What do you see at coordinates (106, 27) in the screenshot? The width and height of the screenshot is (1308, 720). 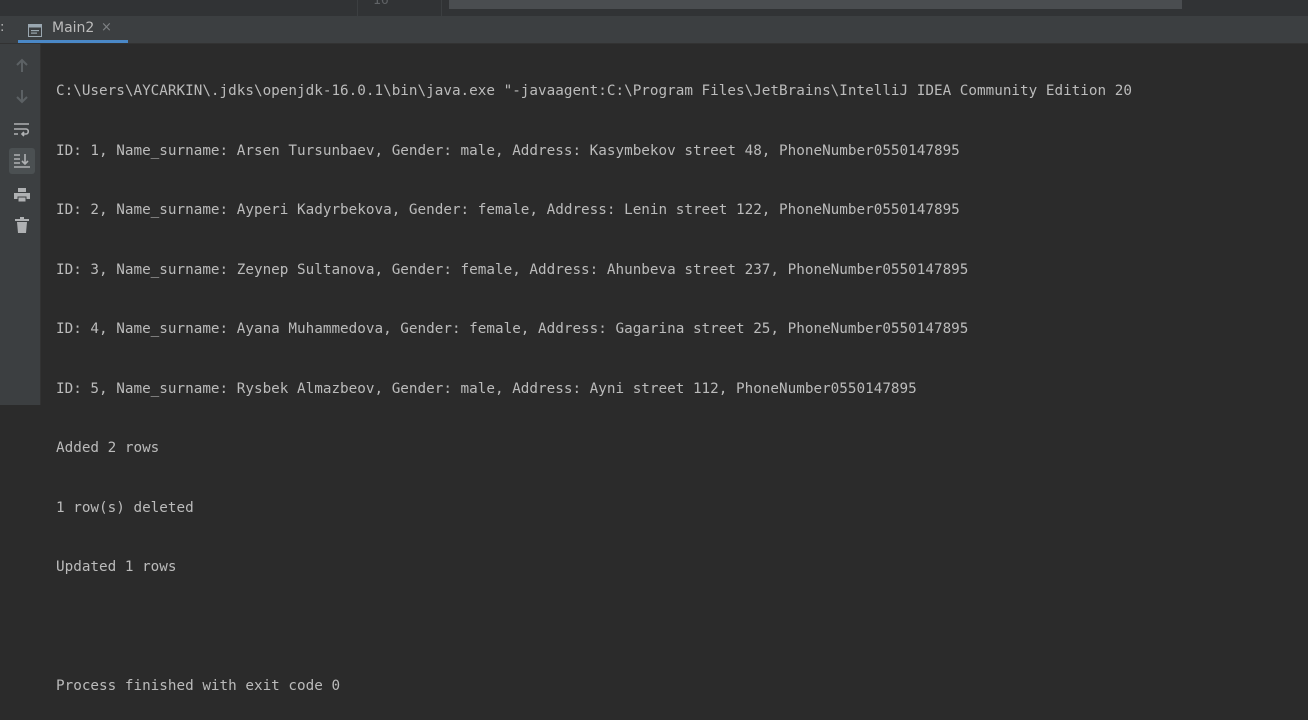 I see `close-icon: ×` at bounding box center [106, 27].